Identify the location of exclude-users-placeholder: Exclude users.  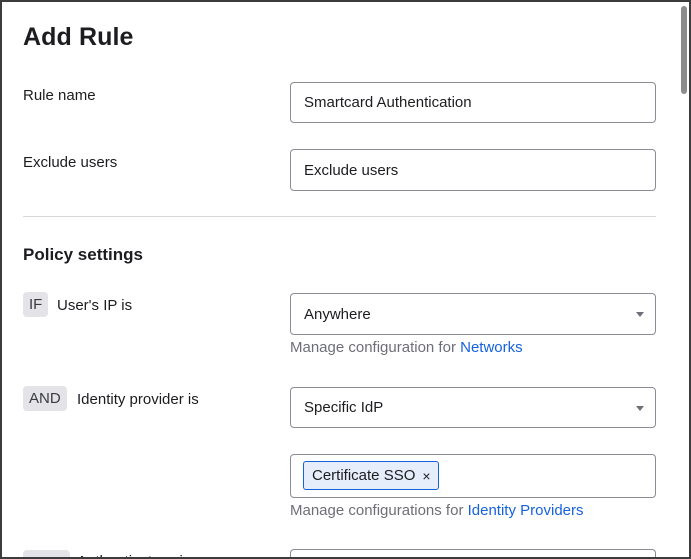
(351, 170).